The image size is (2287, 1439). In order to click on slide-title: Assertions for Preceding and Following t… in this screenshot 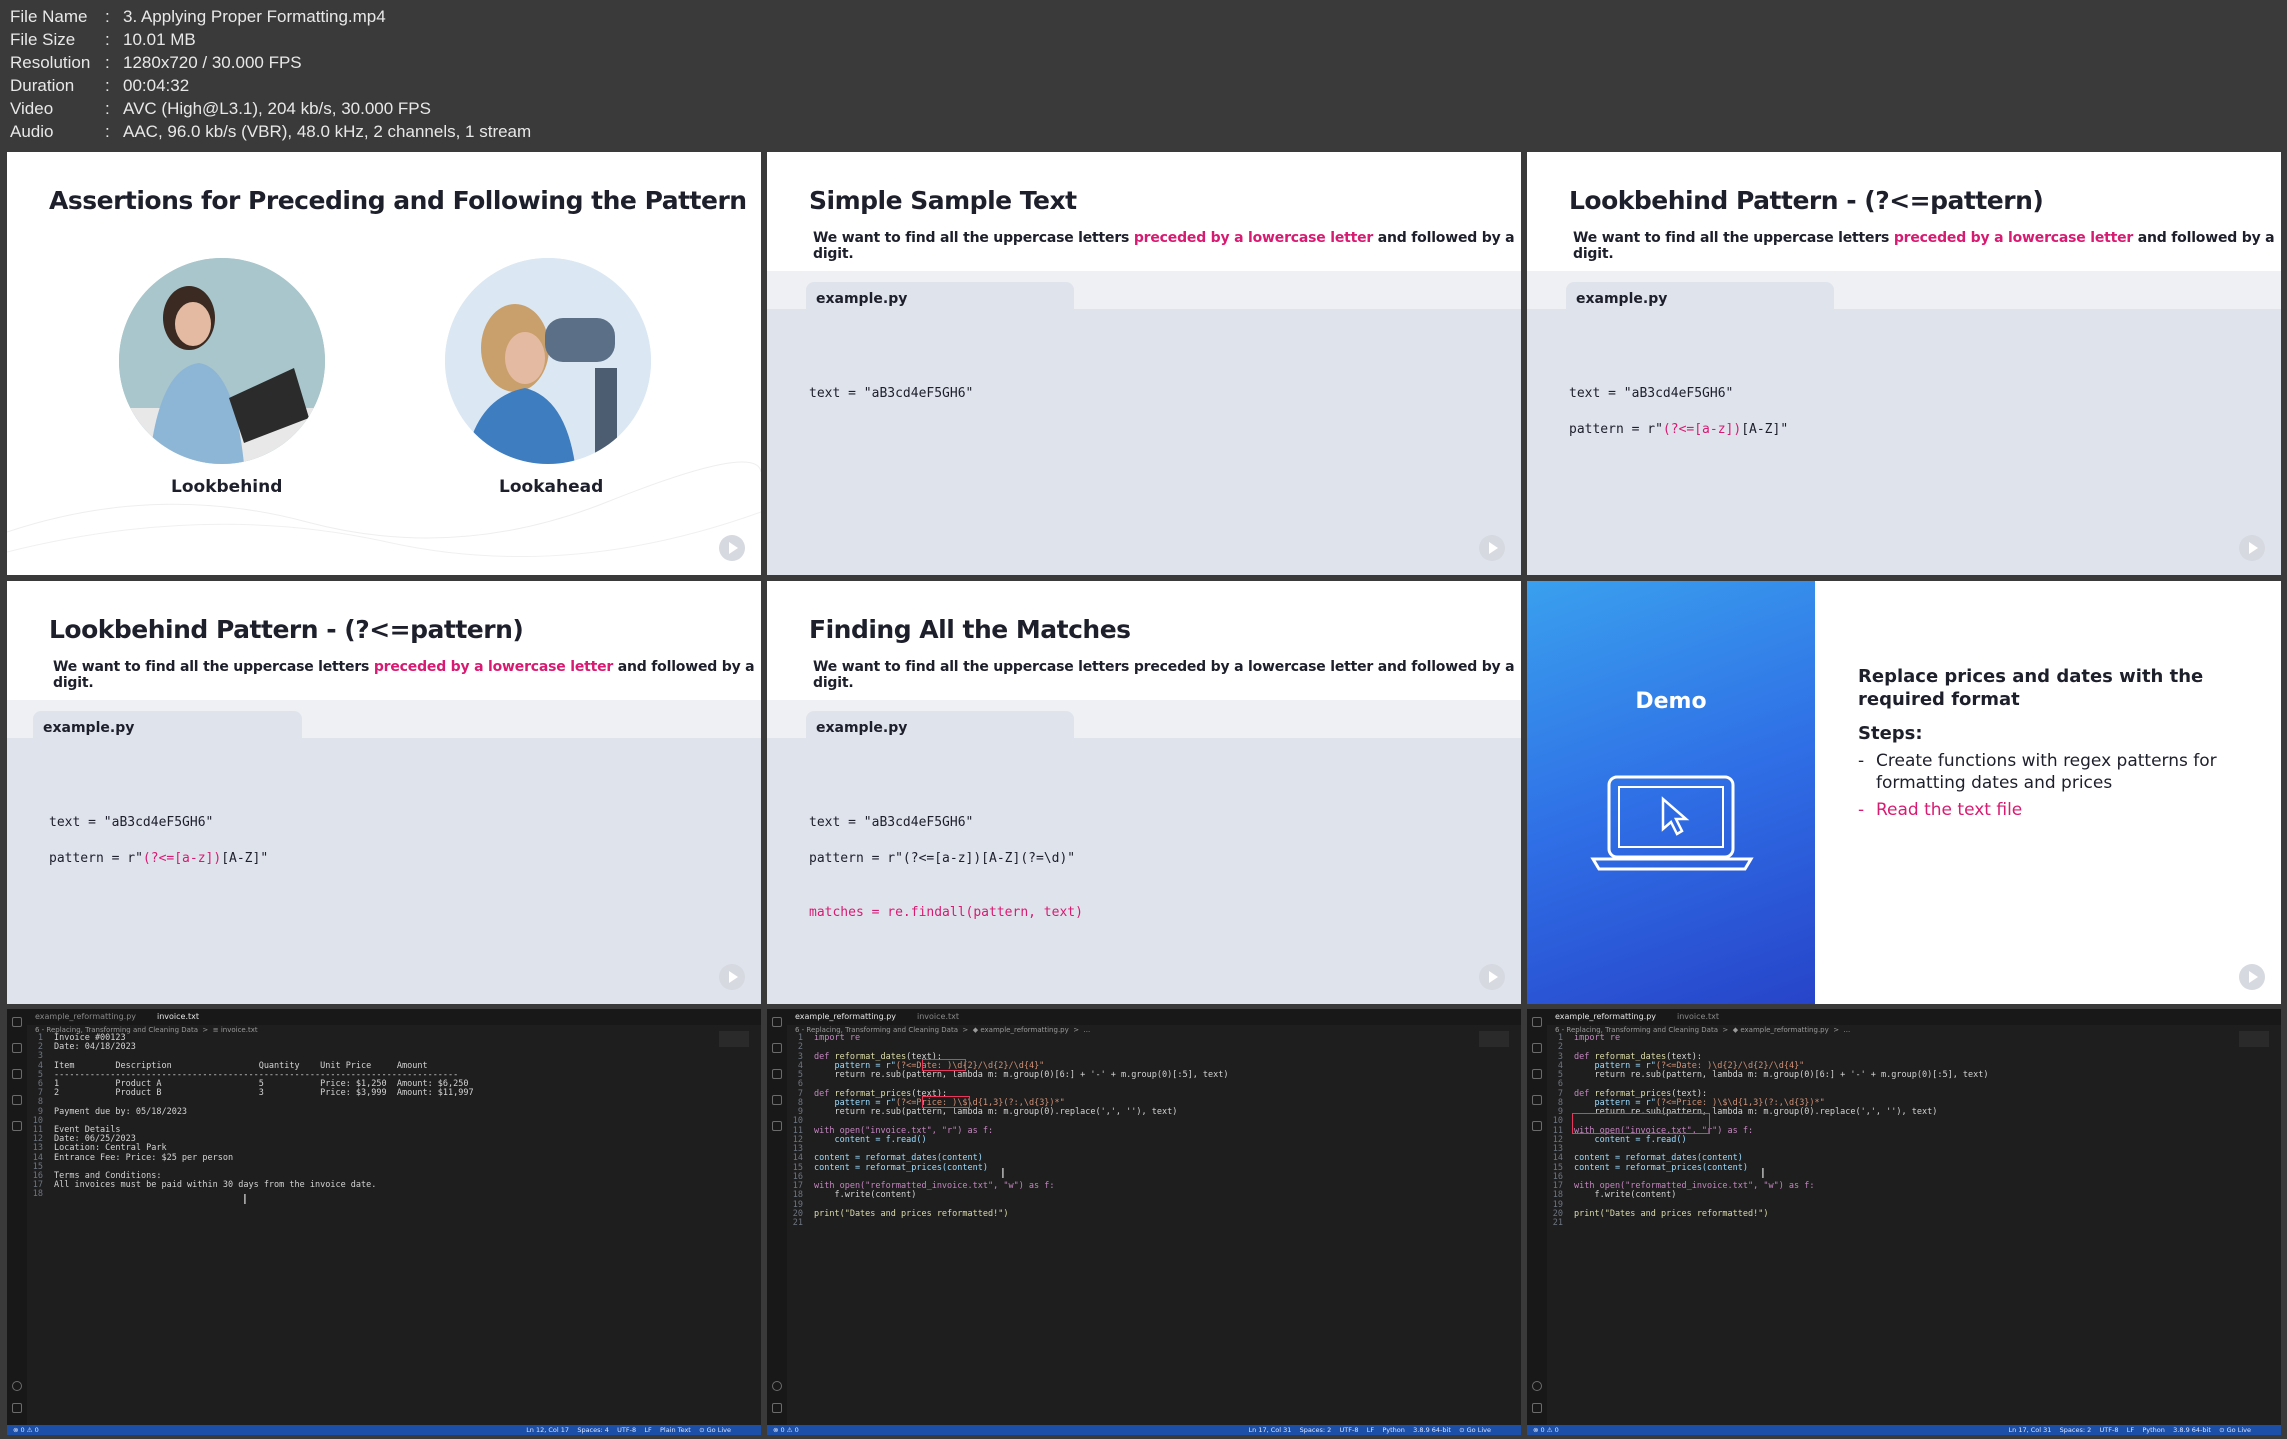, I will do `click(398, 200)`.